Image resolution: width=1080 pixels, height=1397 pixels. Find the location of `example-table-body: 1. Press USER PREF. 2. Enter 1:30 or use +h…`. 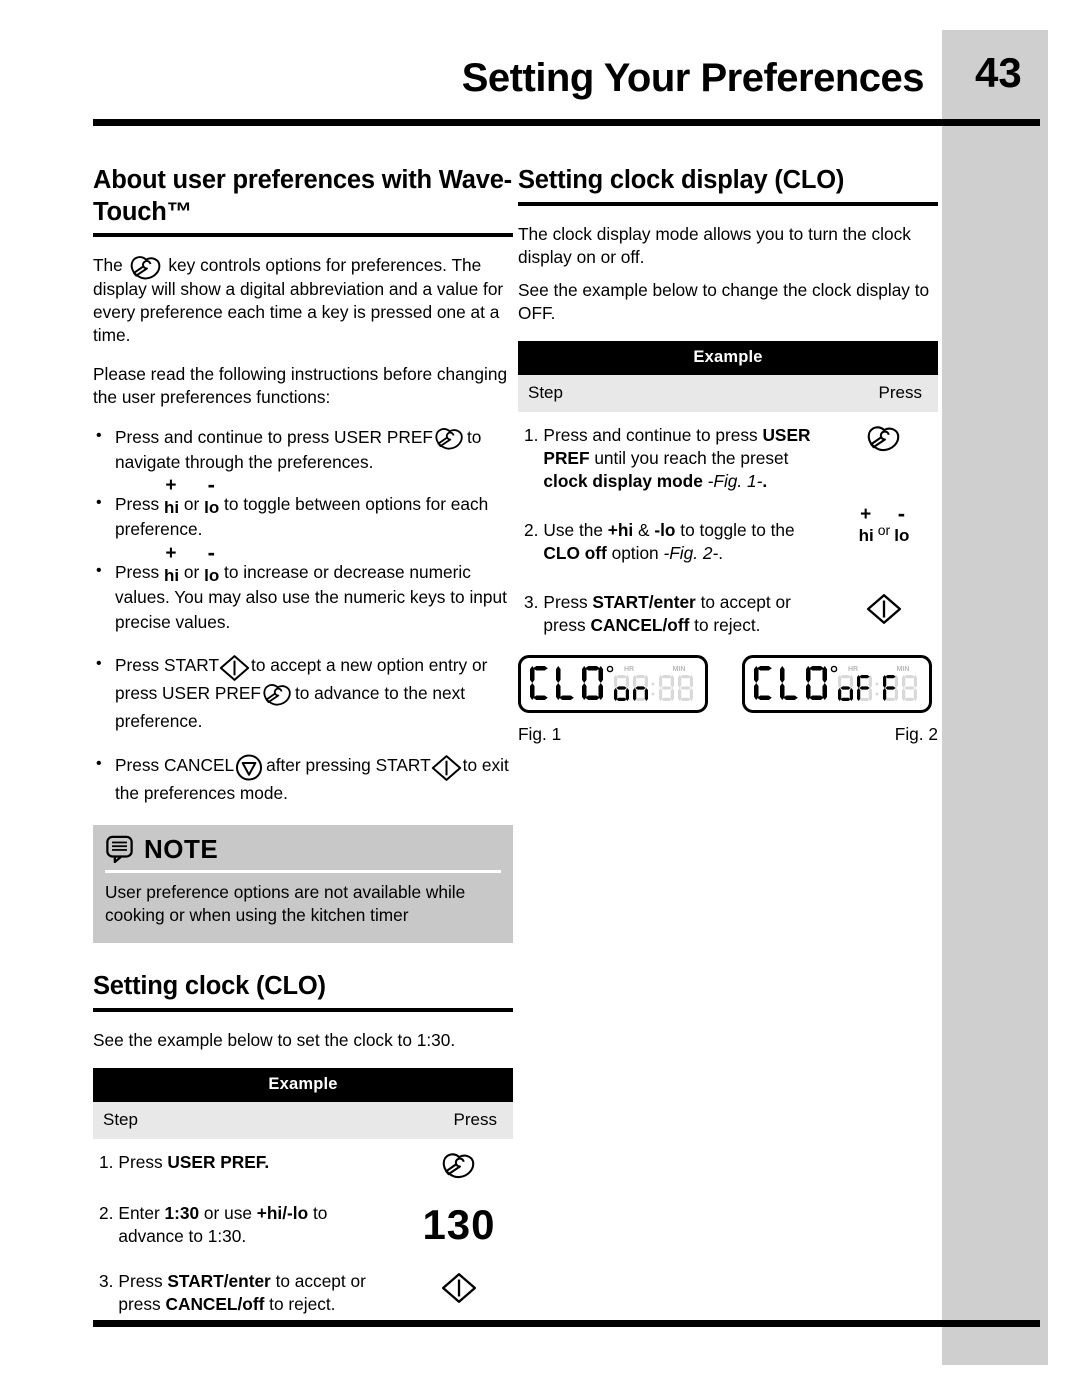

example-table-body: 1. Press USER PREF. 2. Enter 1:30 or use +h… is located at coordinates (303, 1227).